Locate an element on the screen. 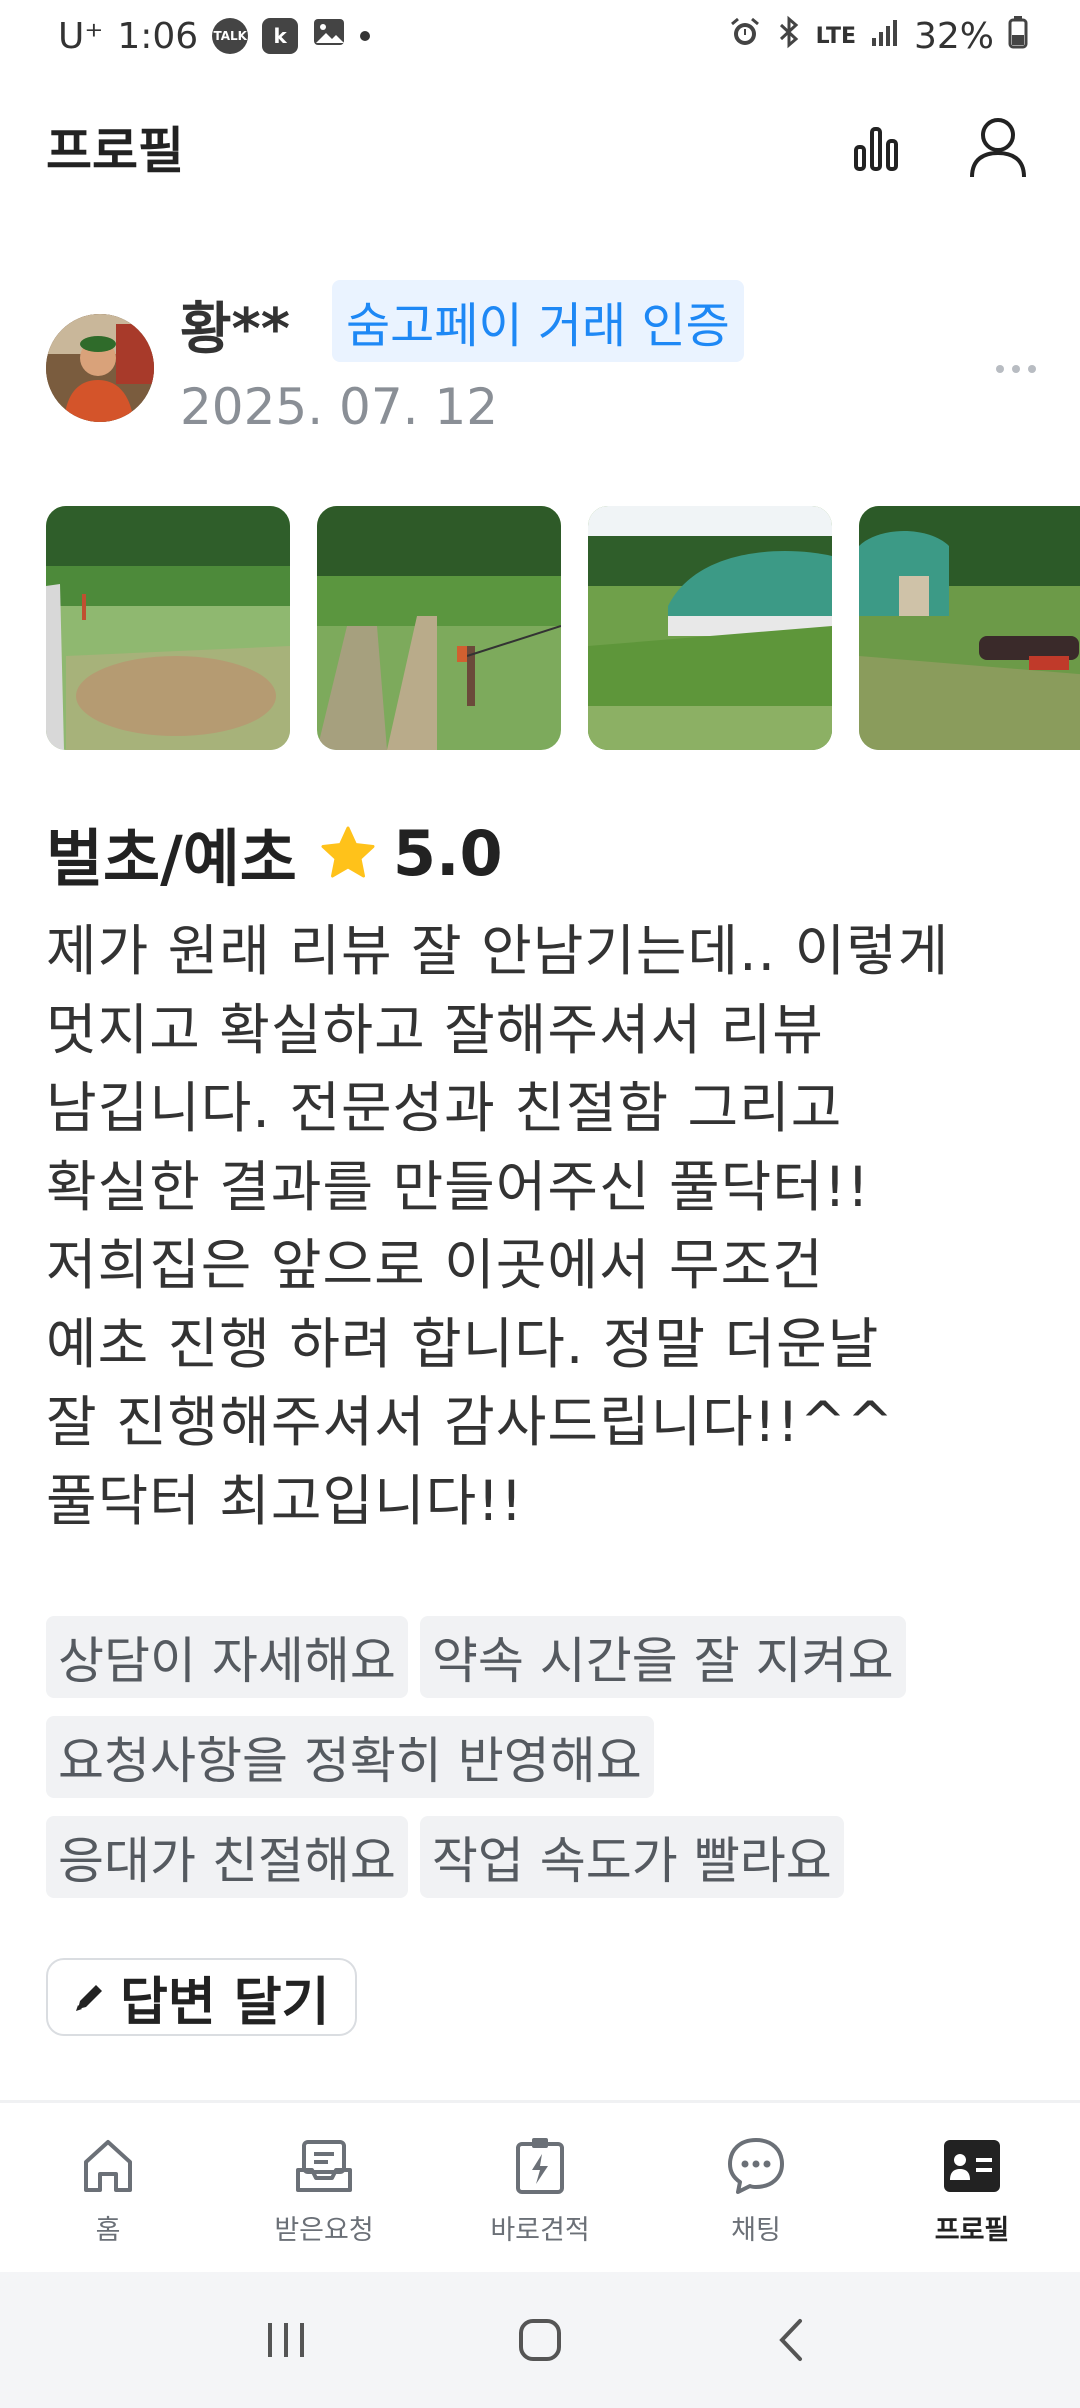 Image resolution: width=1080 pixels, height=2408 pixels. status-right: LTE 32% is located at coordinates (878, 36).